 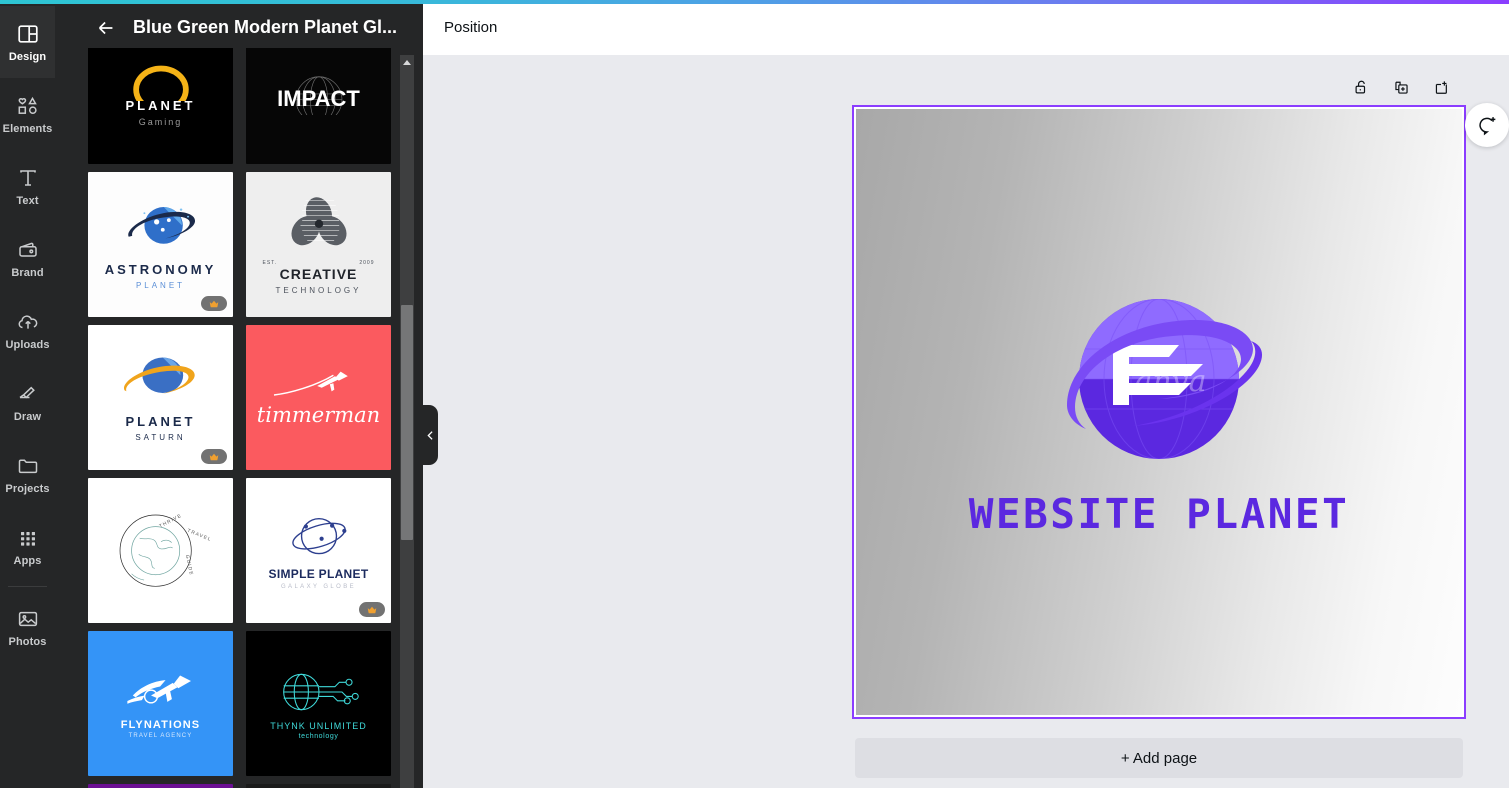 I want to click on template-title: IMPACT, so click(x=318, y=98).